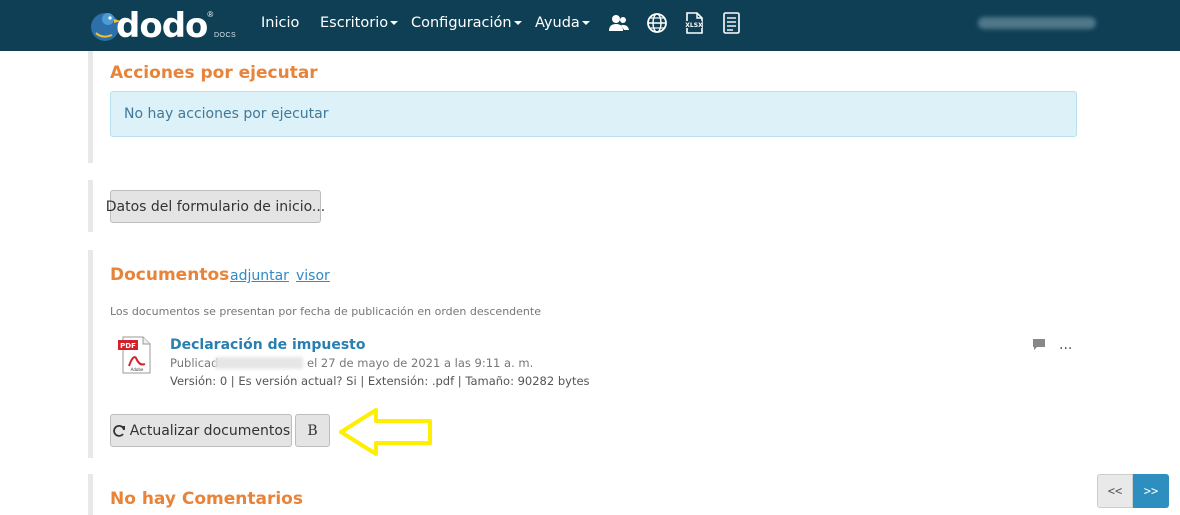 The height and width of the screenshot is (515, 1180). What do you see at coordinates (313, 276) in the screenshot?
I see `viewer-link: visor` at bounding box center [313, 276].